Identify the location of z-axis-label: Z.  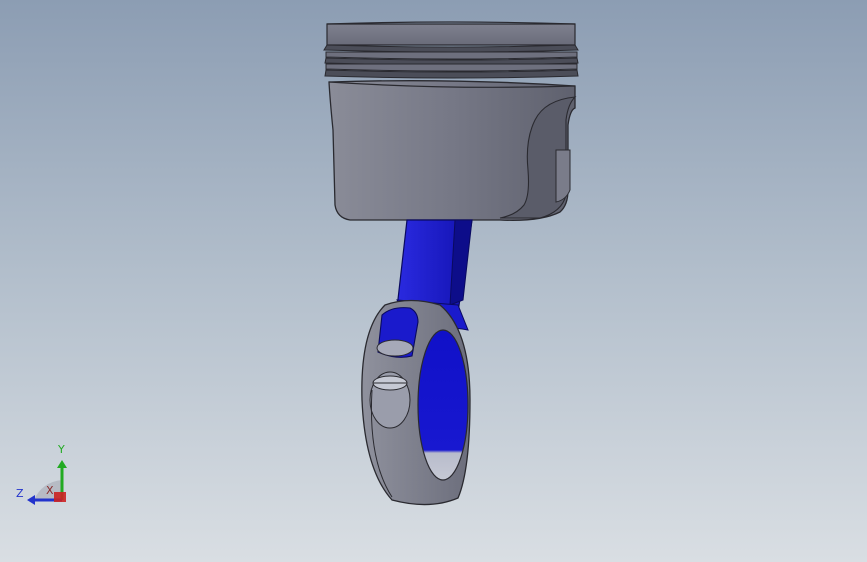
(20, 493).